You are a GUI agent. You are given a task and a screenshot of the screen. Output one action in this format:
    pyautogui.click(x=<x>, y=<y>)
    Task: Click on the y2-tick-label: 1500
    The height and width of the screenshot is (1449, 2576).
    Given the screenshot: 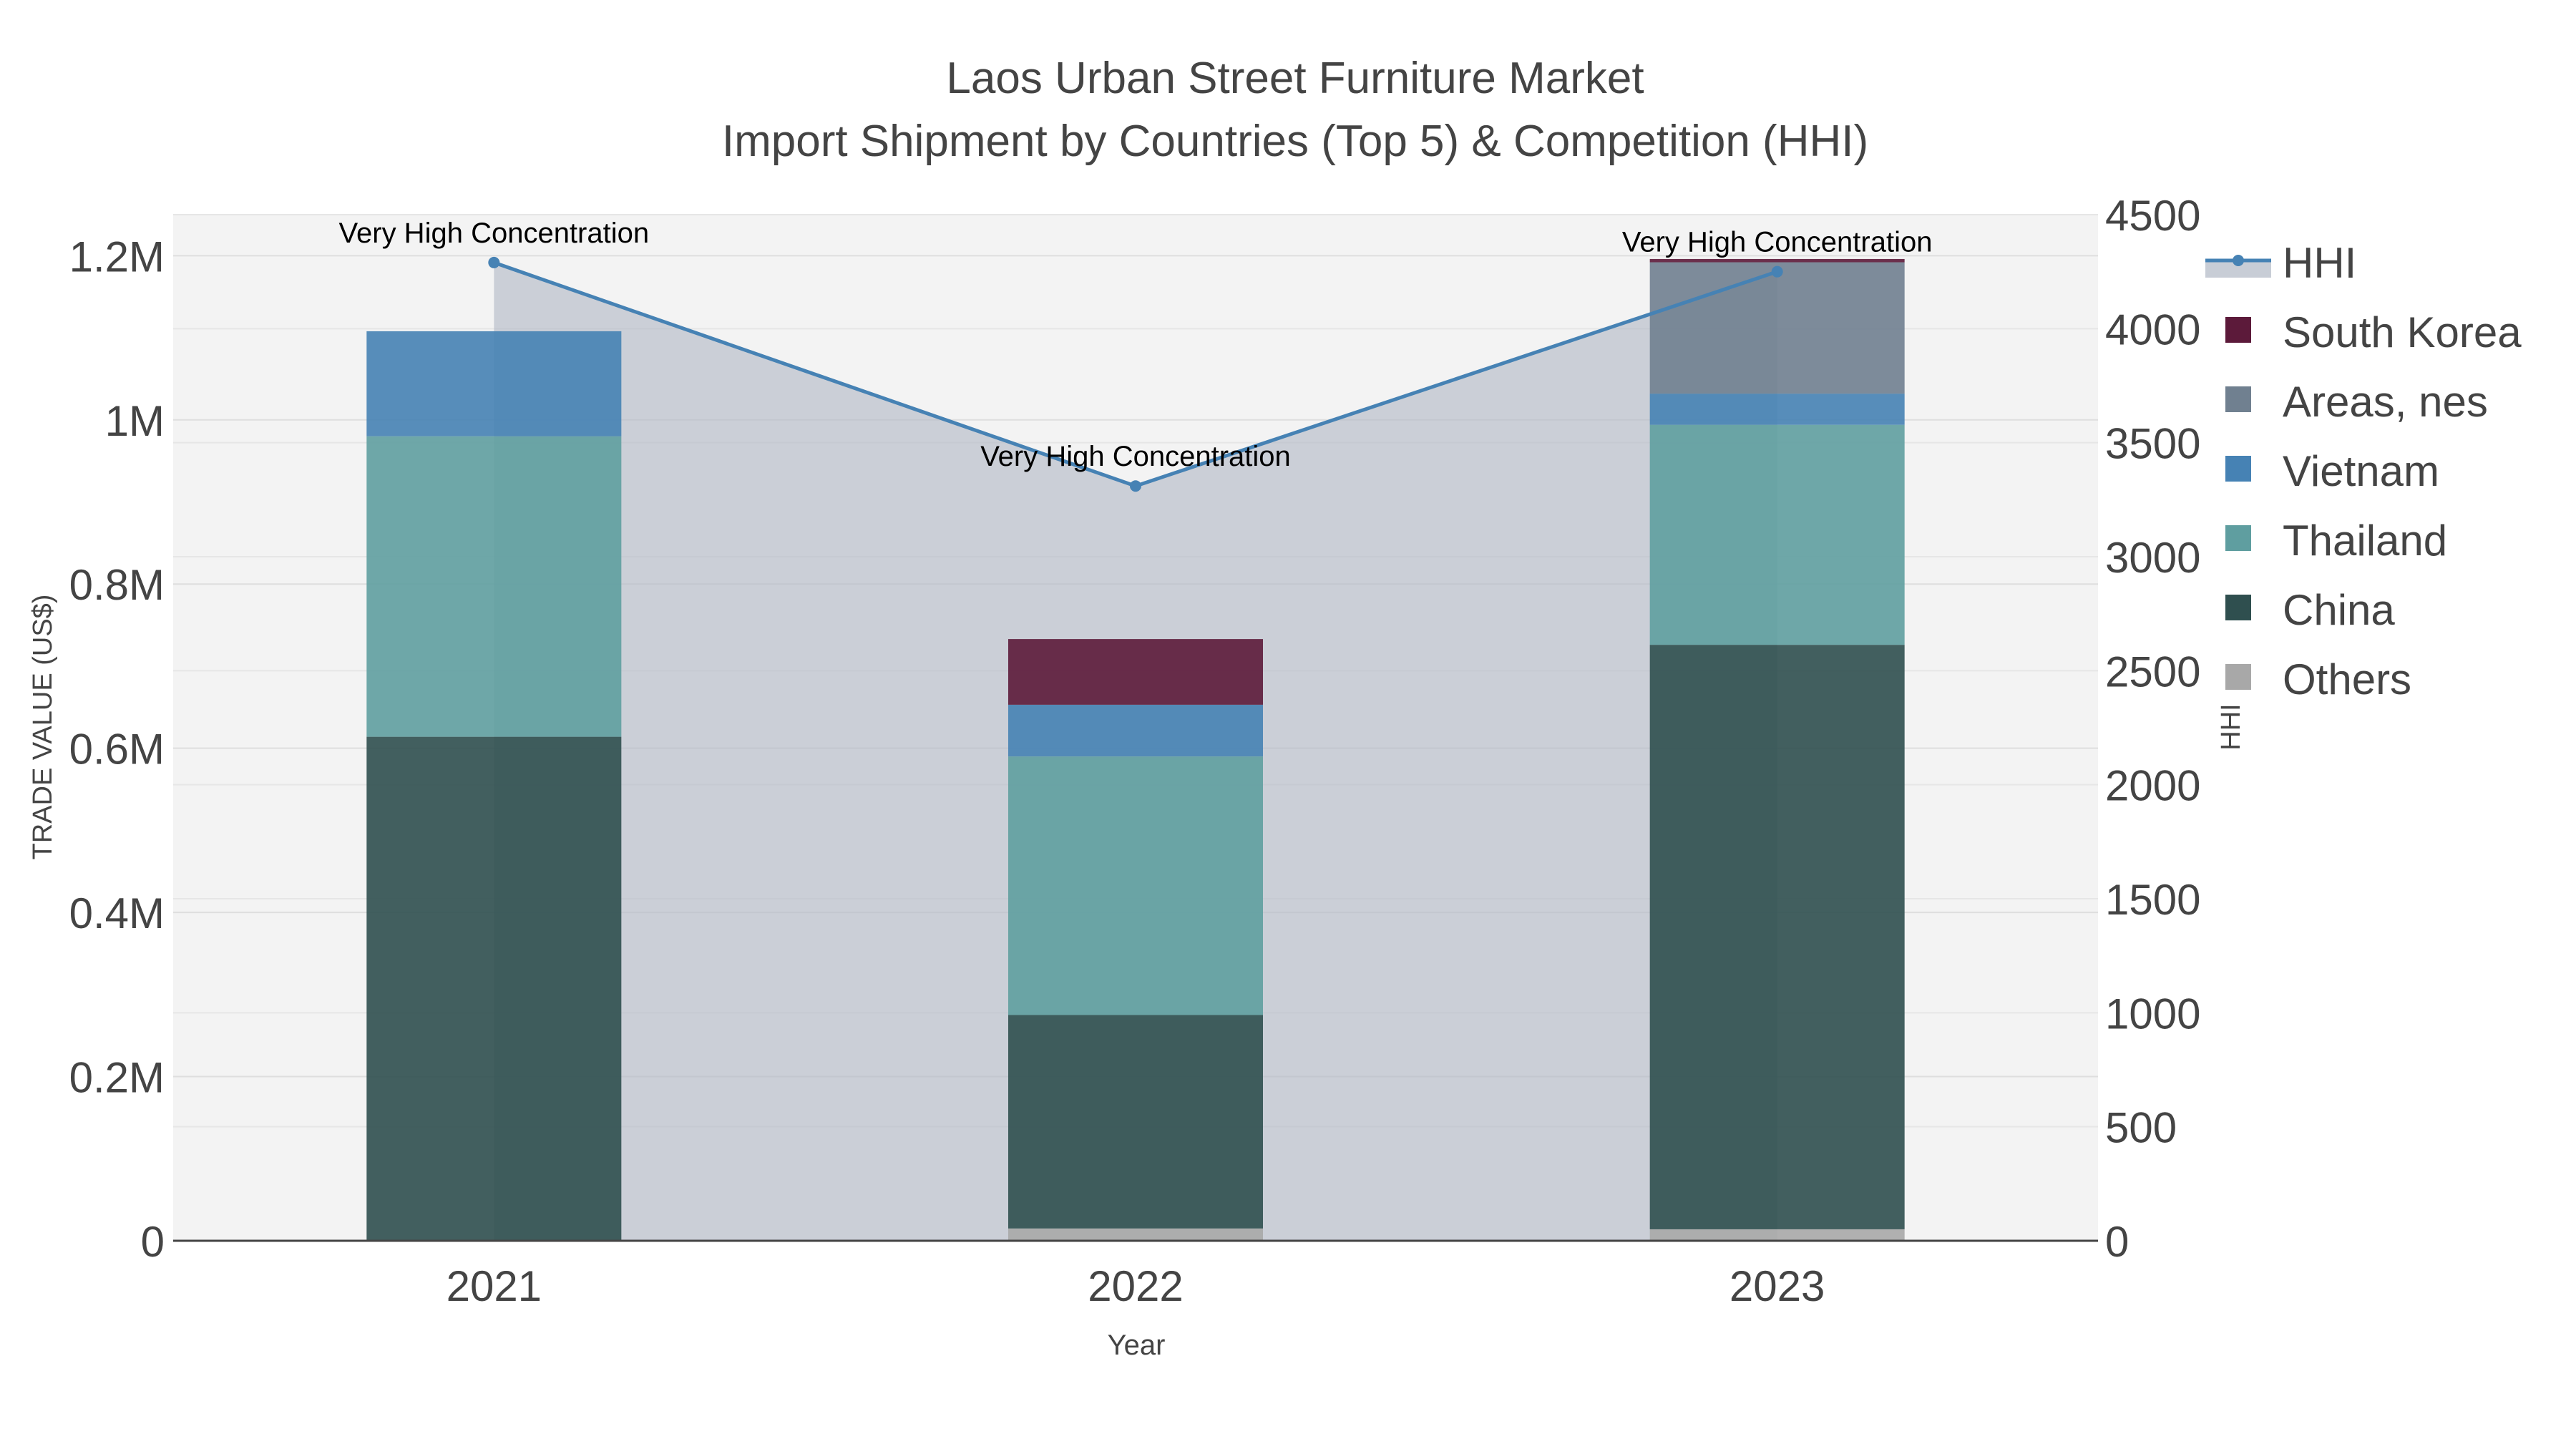 What is the action you would take?
    pyautogui.click(x=2152, y=900)
    